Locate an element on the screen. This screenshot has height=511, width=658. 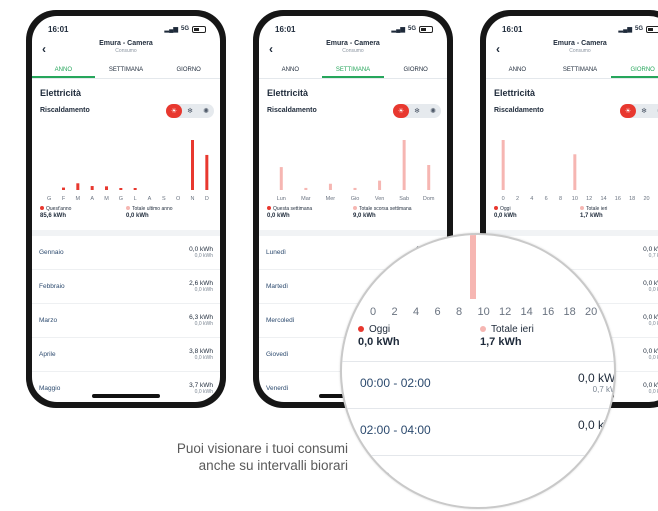
legend-label: Quest'anno is located at coordinates (59, 209).